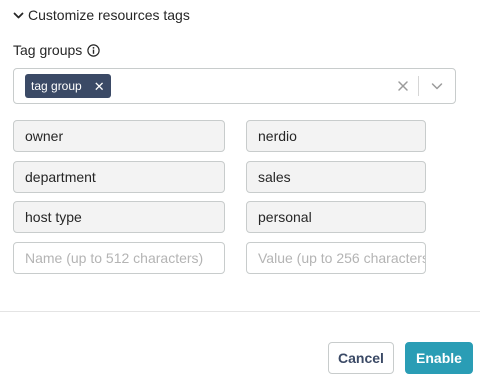 The height and width of the screenshot is (384, 480). Describe the element at coordinates (240, 311) in the screenshot. I see `footer-divider` at that location.